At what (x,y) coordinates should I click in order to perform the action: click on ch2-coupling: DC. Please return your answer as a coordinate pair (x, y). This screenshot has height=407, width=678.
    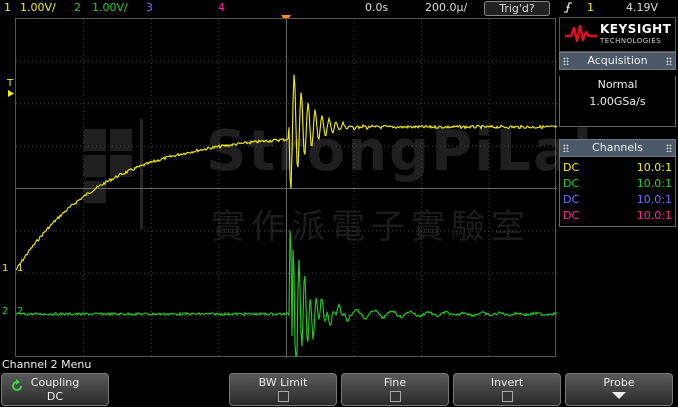
    Looking at the image, I should click on (571, 183).